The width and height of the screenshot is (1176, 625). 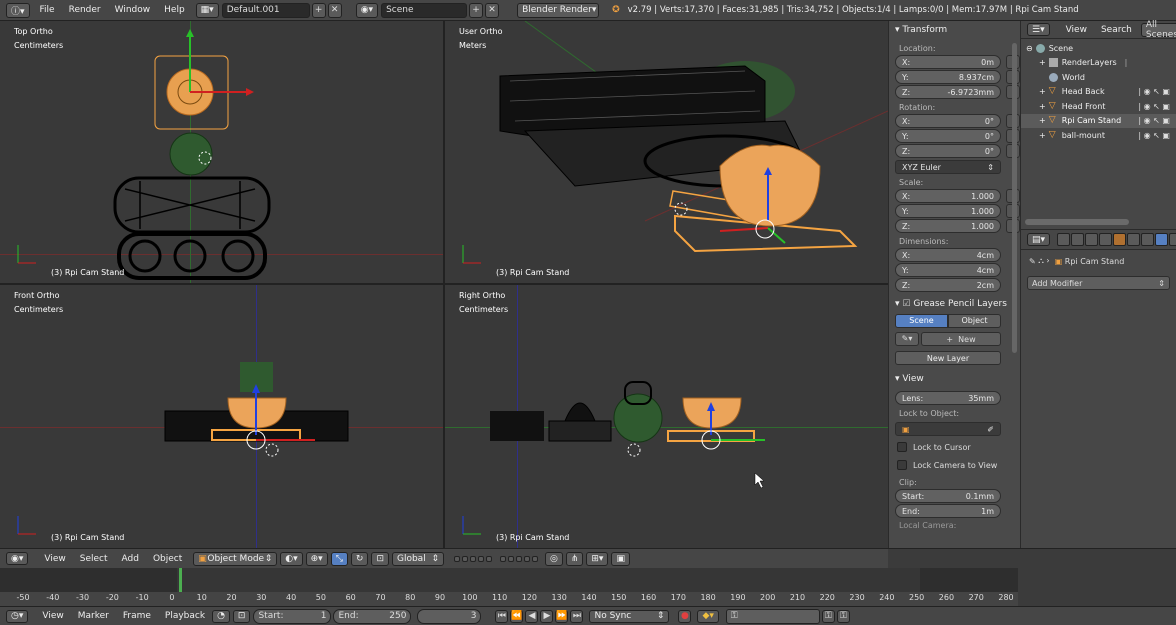 I want to click on properties-context-tabs, so click(x=1116, y=239).